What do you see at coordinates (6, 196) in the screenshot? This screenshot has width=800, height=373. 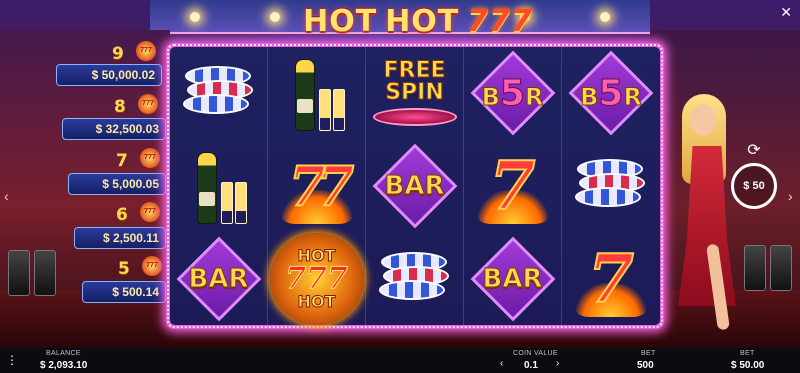 I see `left-arrow-icon: ‹` at bounding box center [6, 196].